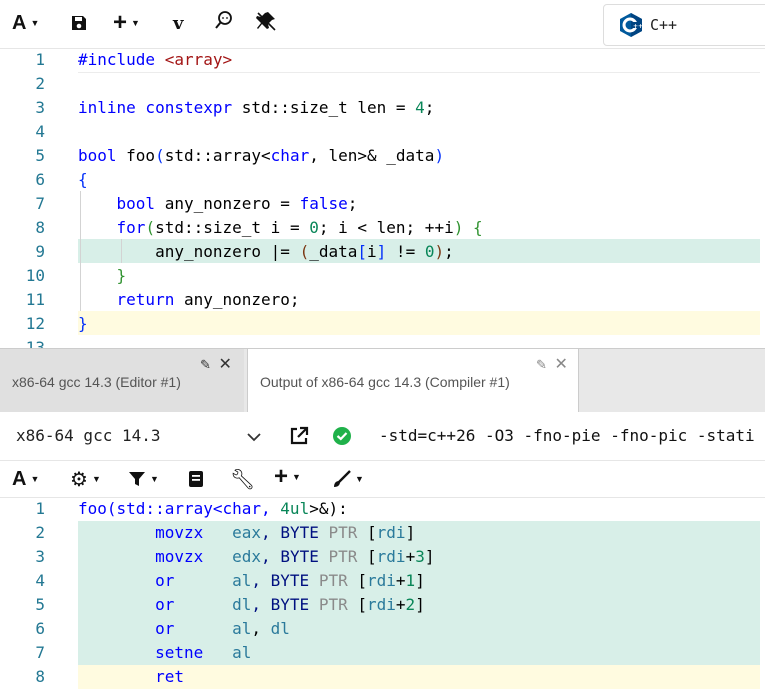  Describe the element at coordinates (664, 25) in the screenshot. I see `language-label: C++` at that location.